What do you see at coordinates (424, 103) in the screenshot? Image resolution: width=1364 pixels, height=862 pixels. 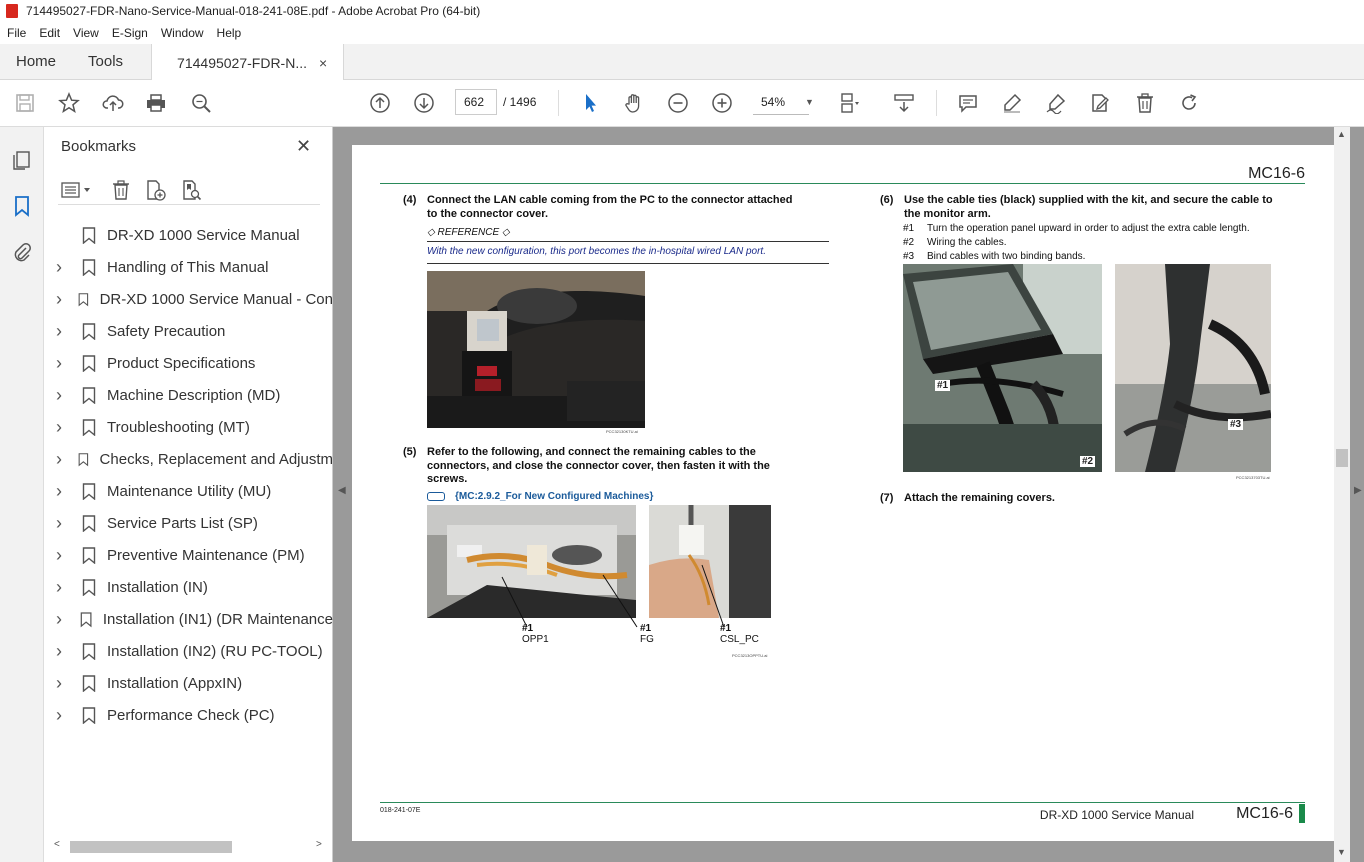 I see `next-page-icon` at bounding box center [424, 103].